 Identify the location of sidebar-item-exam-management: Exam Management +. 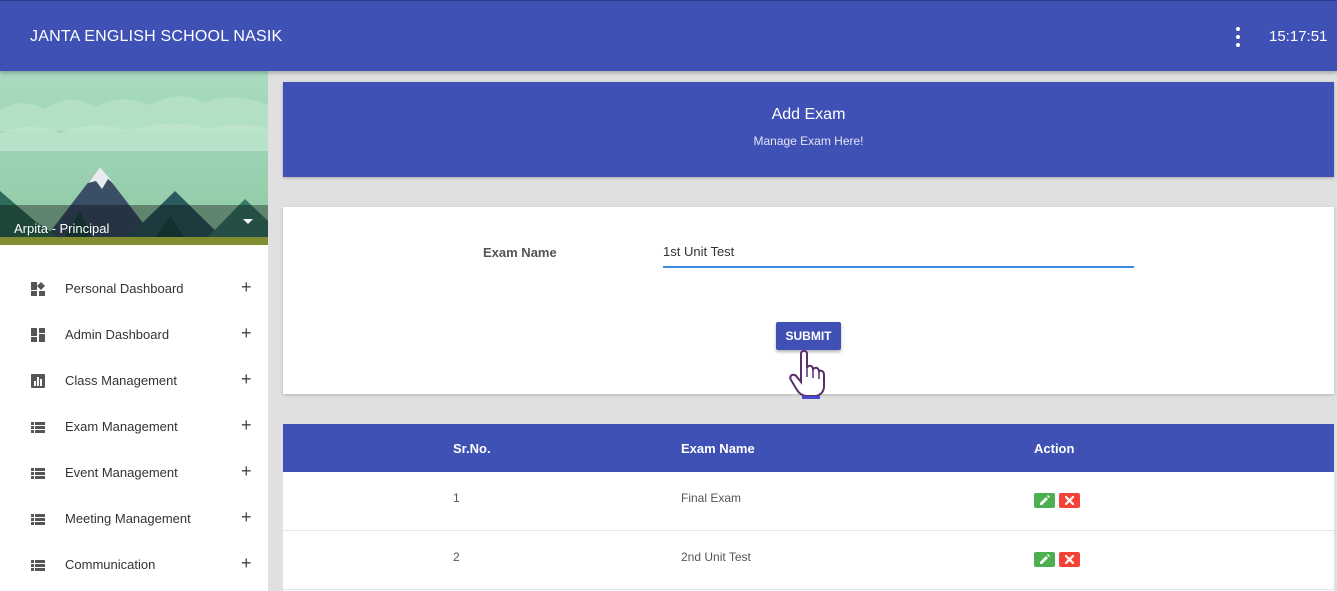
(134, 426).